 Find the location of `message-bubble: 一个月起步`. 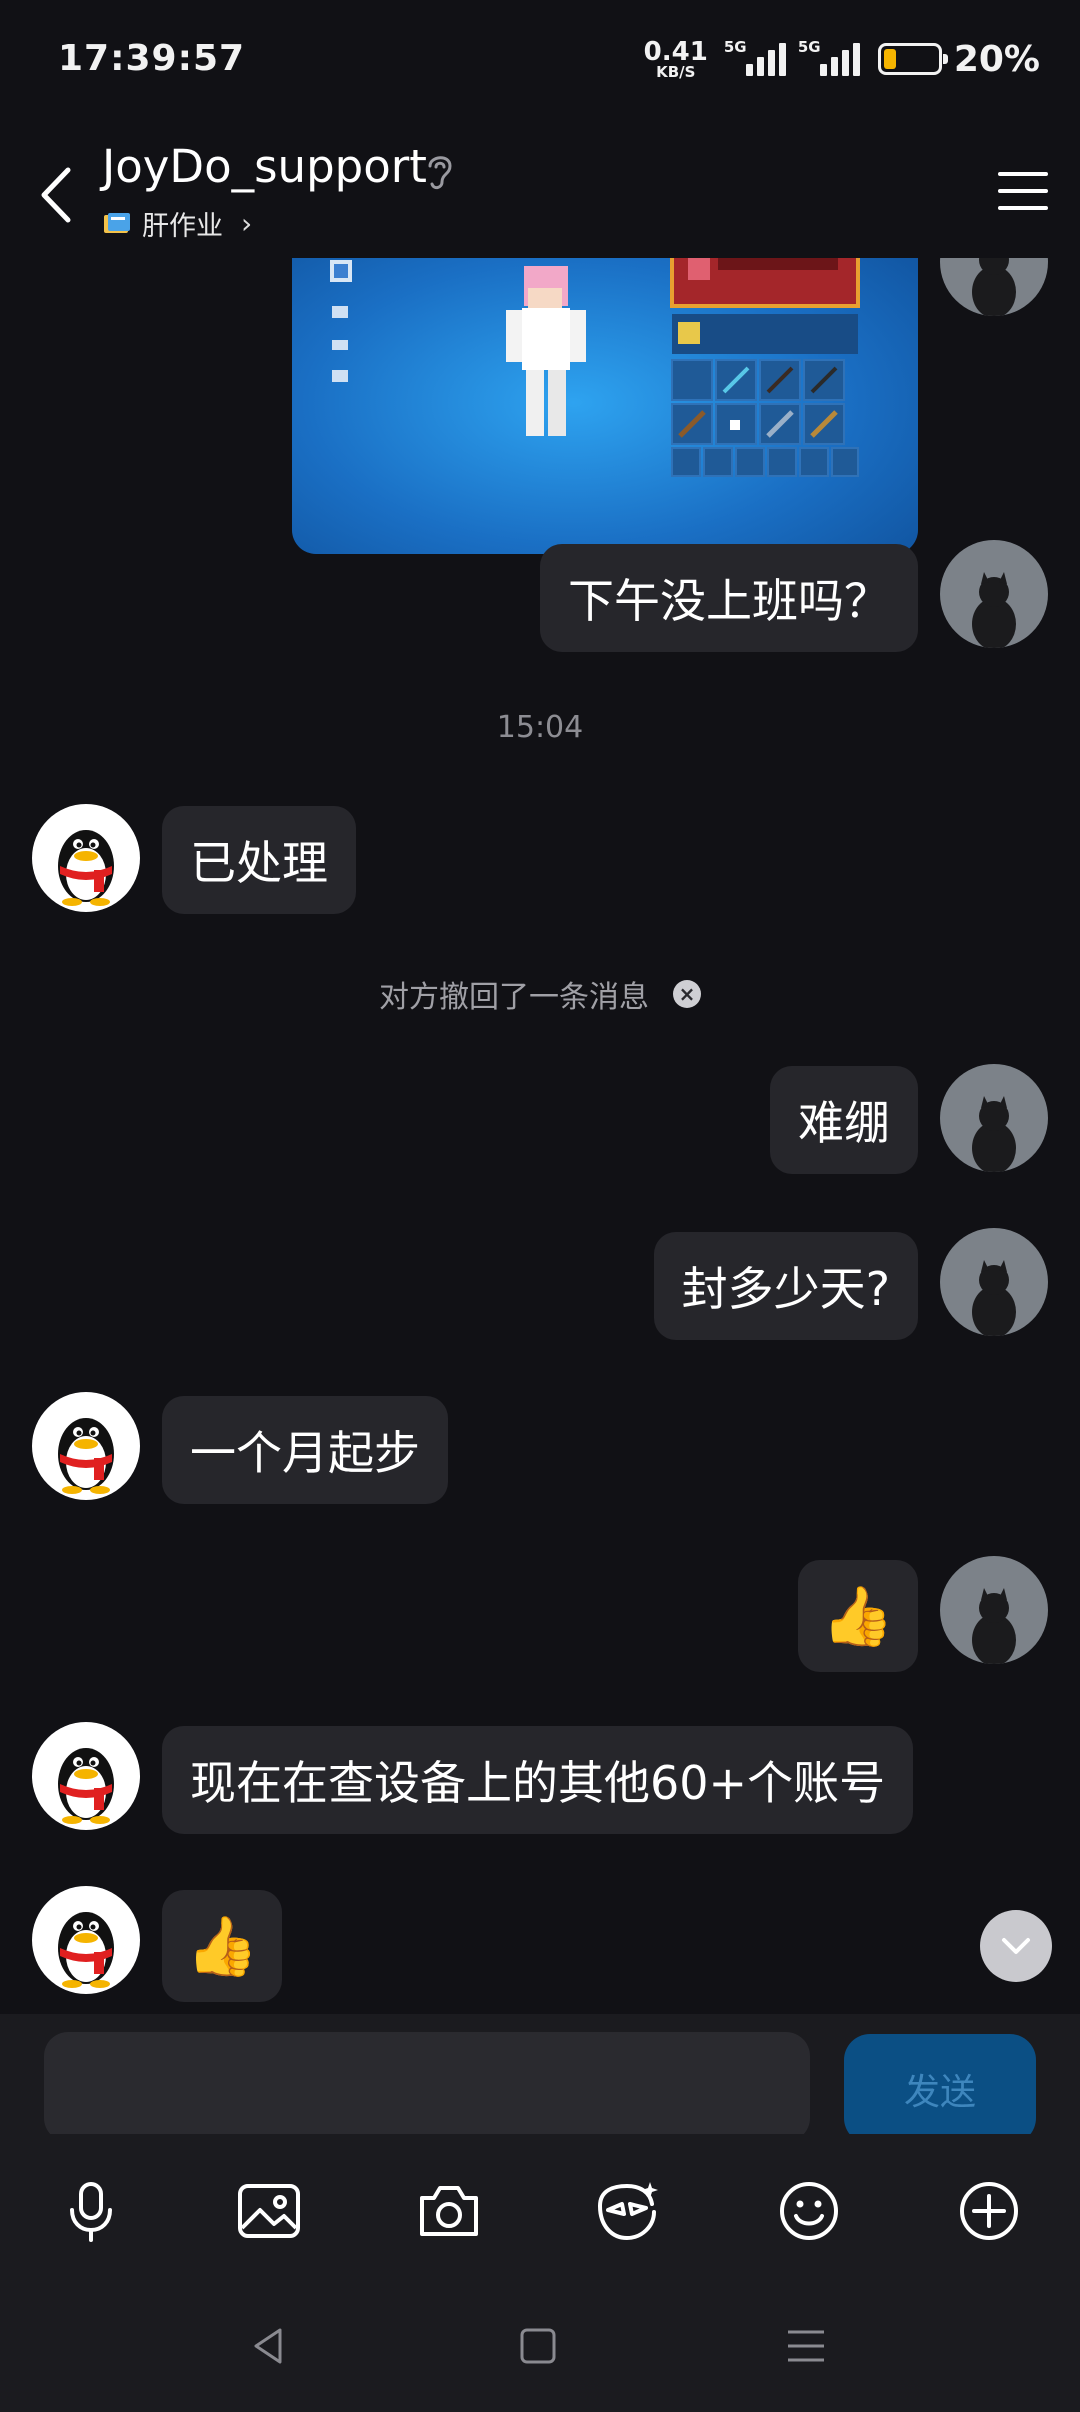

message-bubble: 一个月起步 is located at coordinates (305, 1450).